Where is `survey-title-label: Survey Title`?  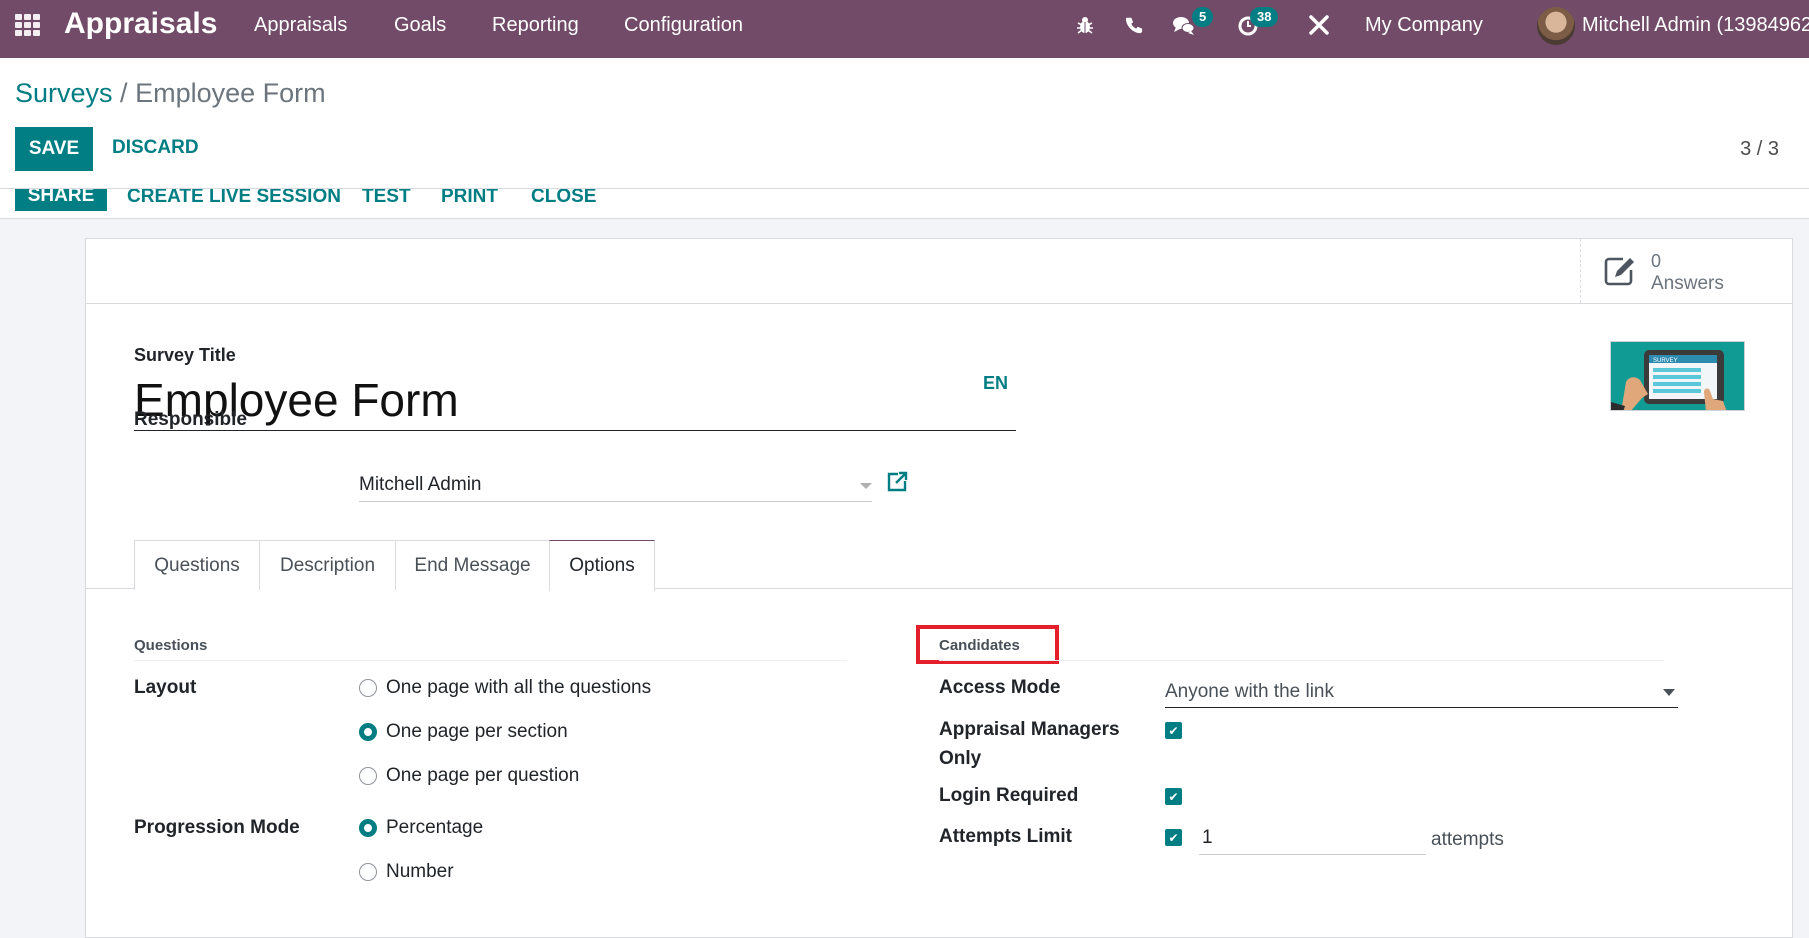
survey-title-label: Survey Title is located at coordinates (185, 355).